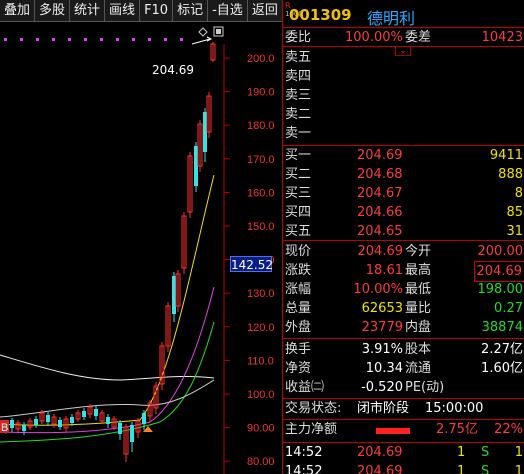 The width and height of the screenshot is (524, 474). What do you see at coordinates (298, 95) in the screenshot?
I see `ask-label: 卖三` at bounding box center [298, 95].